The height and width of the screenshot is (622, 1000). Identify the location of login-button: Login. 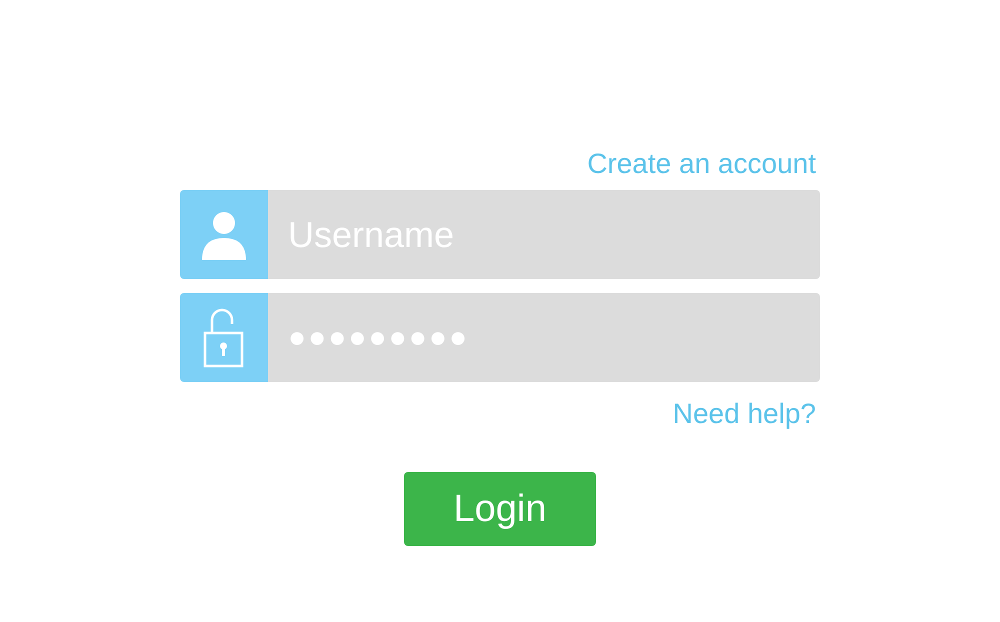
(500, 509).